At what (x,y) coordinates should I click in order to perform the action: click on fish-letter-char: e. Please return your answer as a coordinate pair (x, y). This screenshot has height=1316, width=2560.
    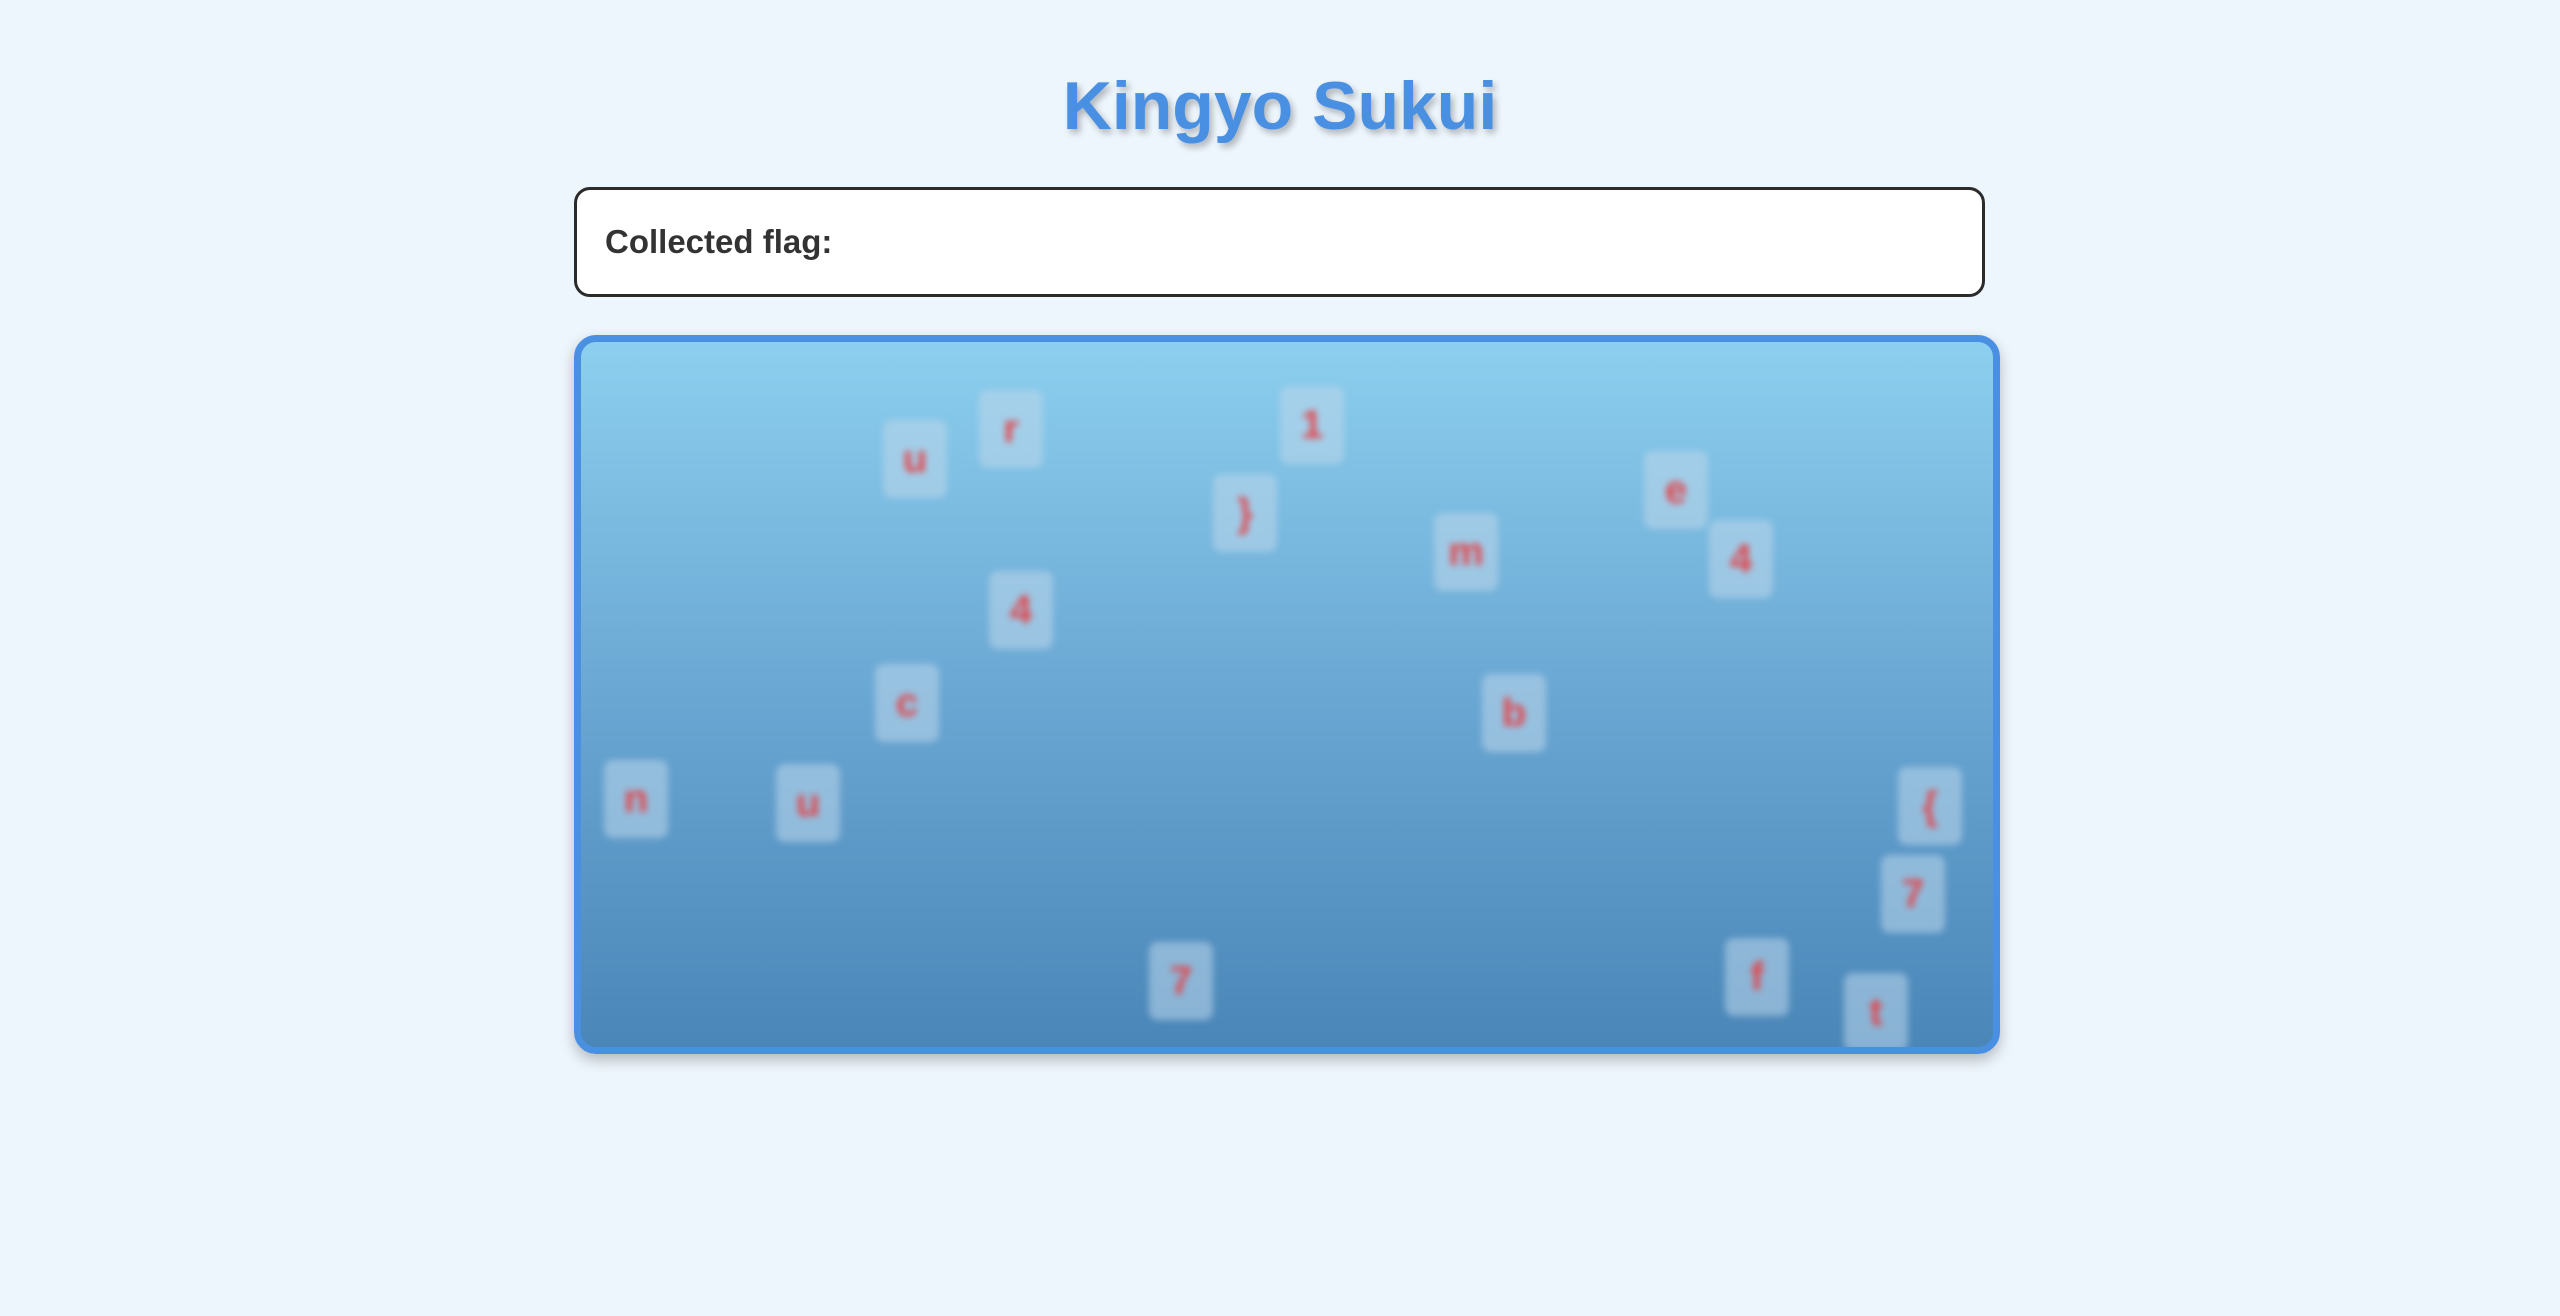
    Looking at the image, I should click on (1676, 489).